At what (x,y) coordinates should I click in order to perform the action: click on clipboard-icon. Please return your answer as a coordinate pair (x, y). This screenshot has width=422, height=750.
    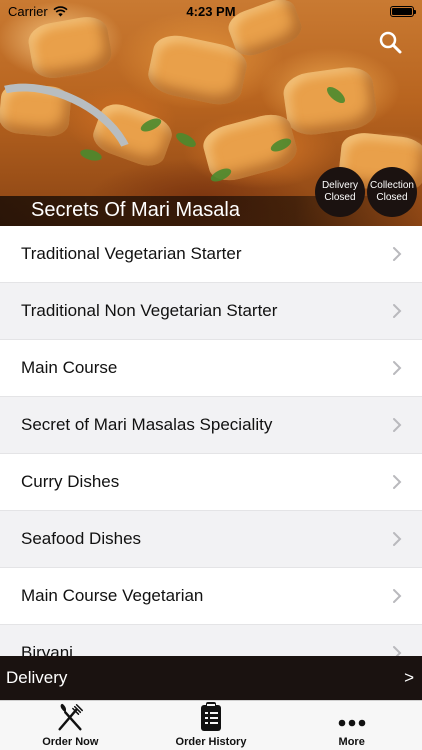
    Looking at the image, I should click on (211, 716).